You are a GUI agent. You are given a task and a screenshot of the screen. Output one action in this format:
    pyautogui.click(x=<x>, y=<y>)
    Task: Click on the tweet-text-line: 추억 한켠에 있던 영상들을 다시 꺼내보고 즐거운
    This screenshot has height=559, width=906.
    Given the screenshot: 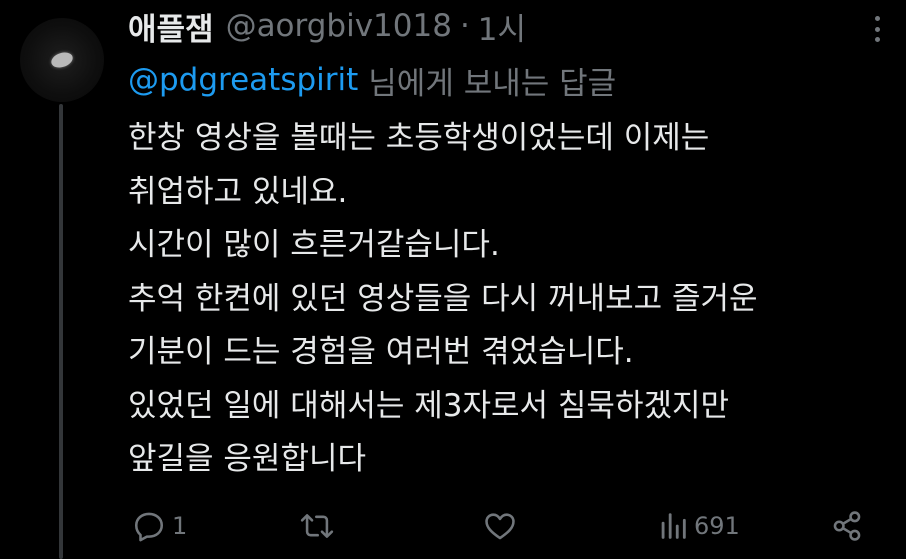 What is the action you would take?
    pyautogui.click(x=443, y=298)
    